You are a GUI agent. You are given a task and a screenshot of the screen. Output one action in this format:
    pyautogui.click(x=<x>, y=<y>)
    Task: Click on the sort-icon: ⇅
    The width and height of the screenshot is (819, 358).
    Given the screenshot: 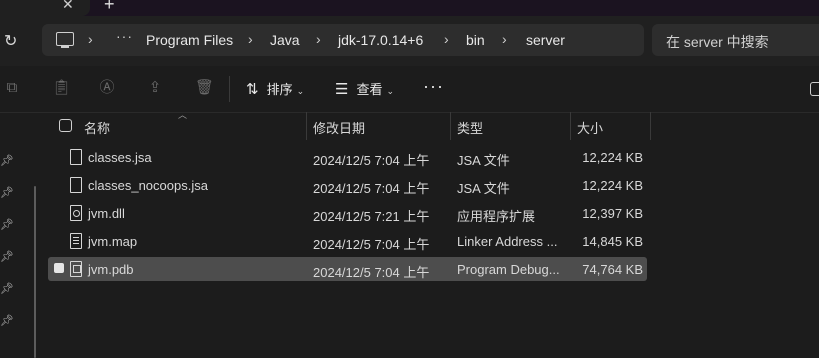 What is the action you would take?
    pyautogui.click(x=252, y=89)
    